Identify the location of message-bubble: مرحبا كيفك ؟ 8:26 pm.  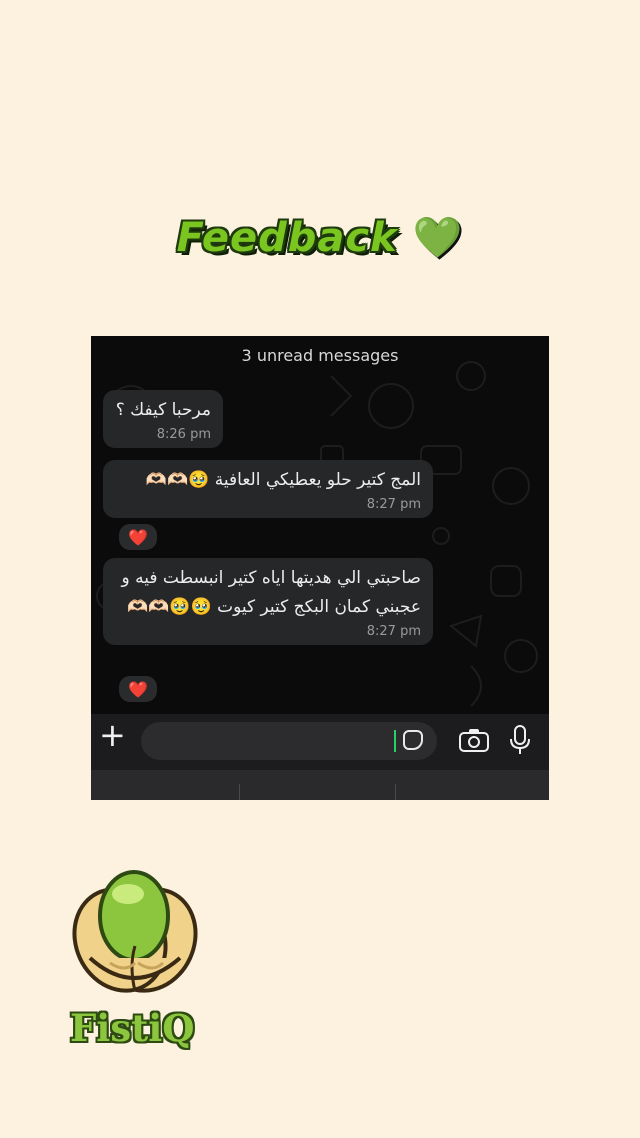
(163, 419).